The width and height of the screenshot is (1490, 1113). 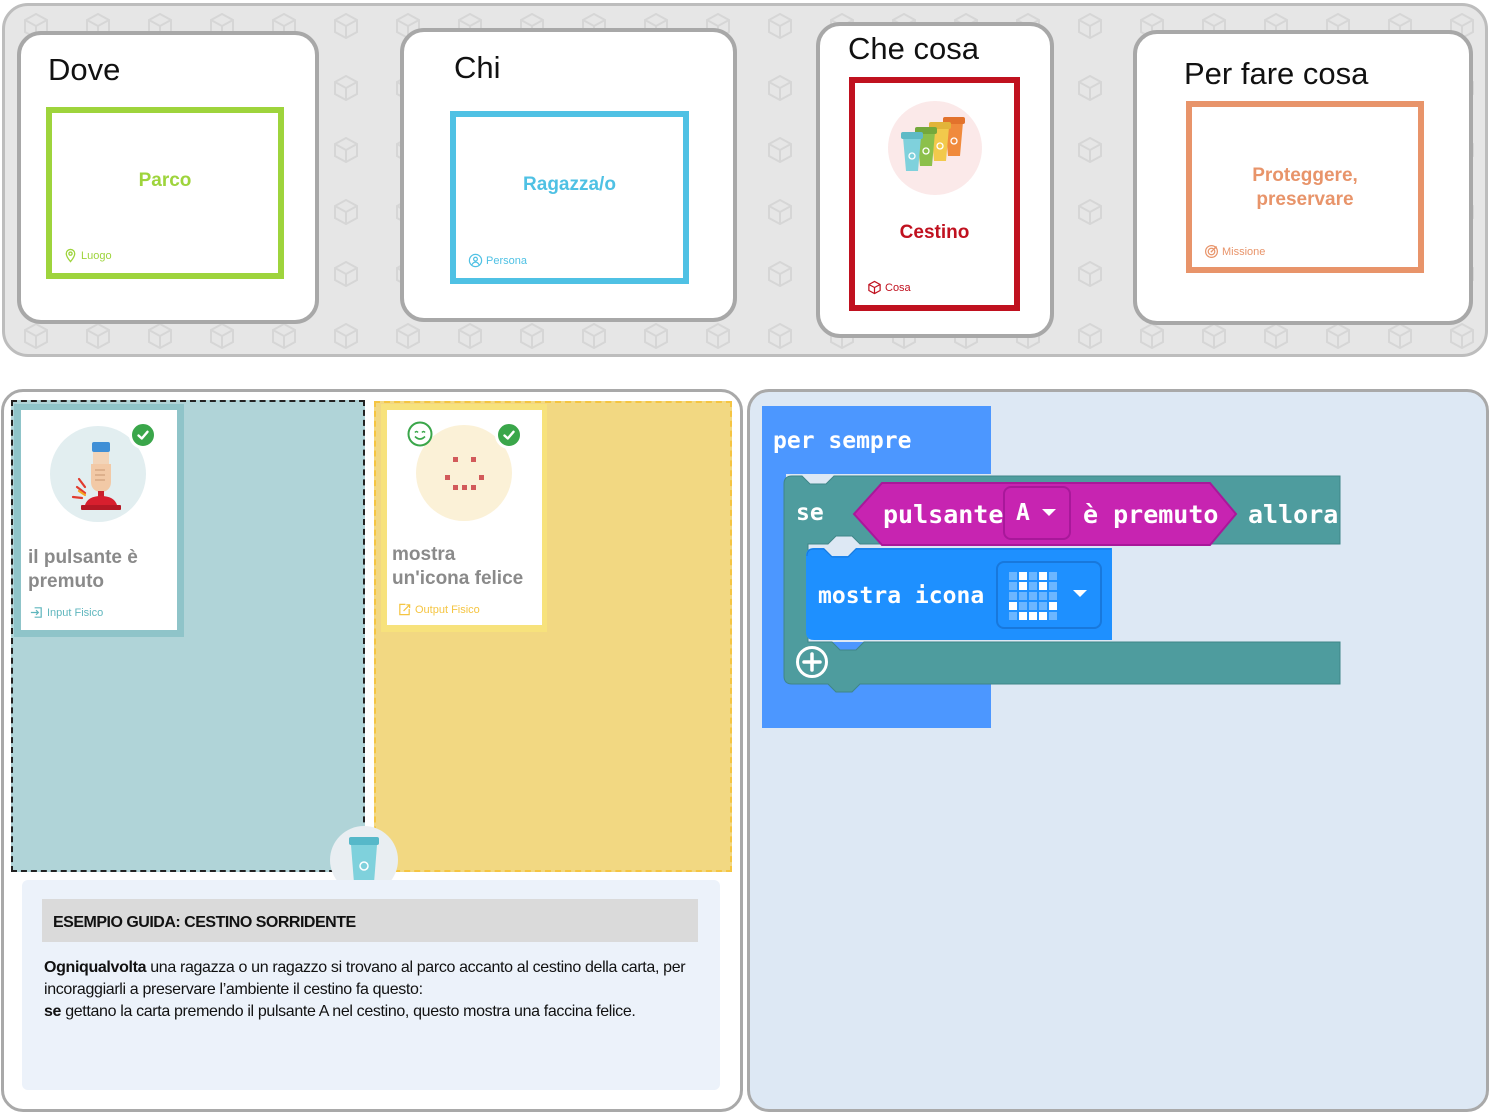 I want to click on card-tag-label: Luogo, so click(x=96, y=255).